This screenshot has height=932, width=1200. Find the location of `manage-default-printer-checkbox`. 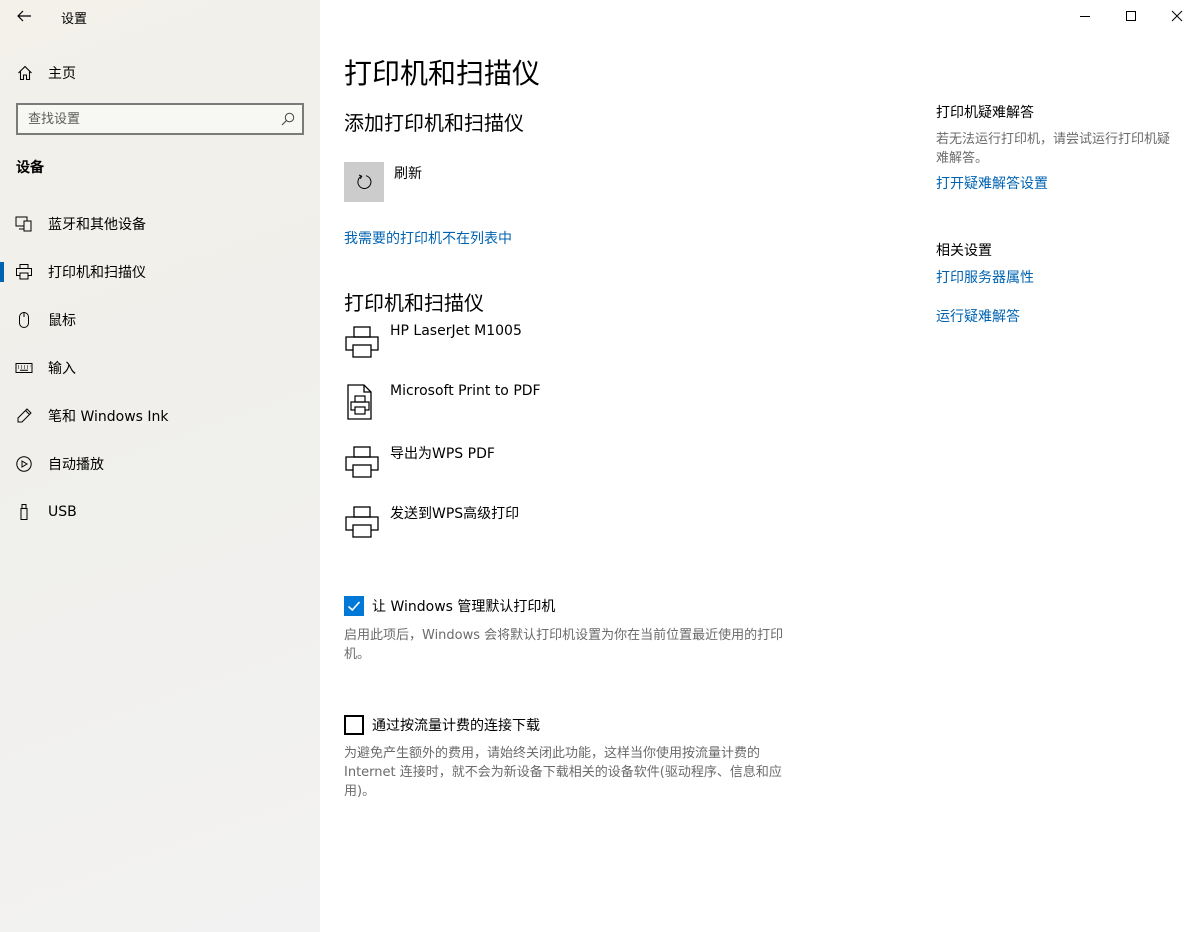

manage-default-printer-checkbox is located at coordinates (354, 606).